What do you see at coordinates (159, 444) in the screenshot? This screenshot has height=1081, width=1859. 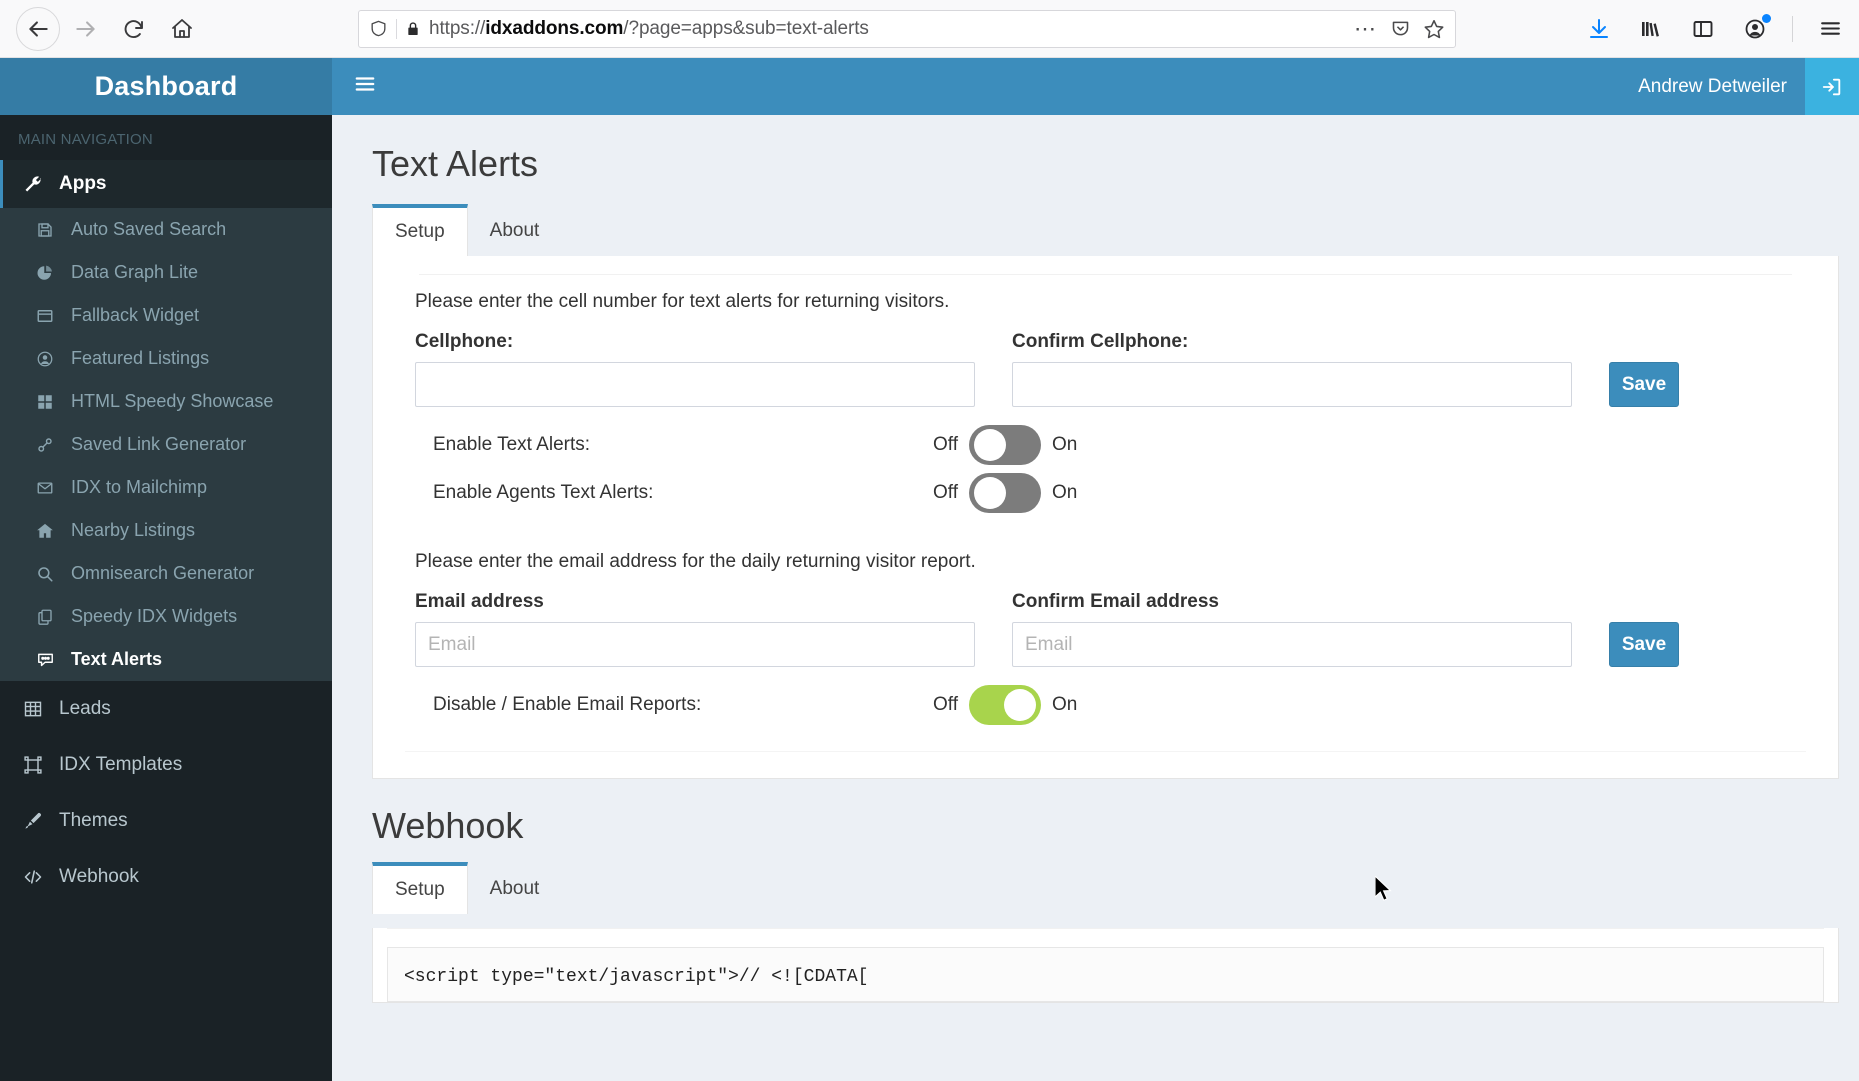 I see `sidebar-item-label: Saved Link Generator` at bounding box center [159, 444].